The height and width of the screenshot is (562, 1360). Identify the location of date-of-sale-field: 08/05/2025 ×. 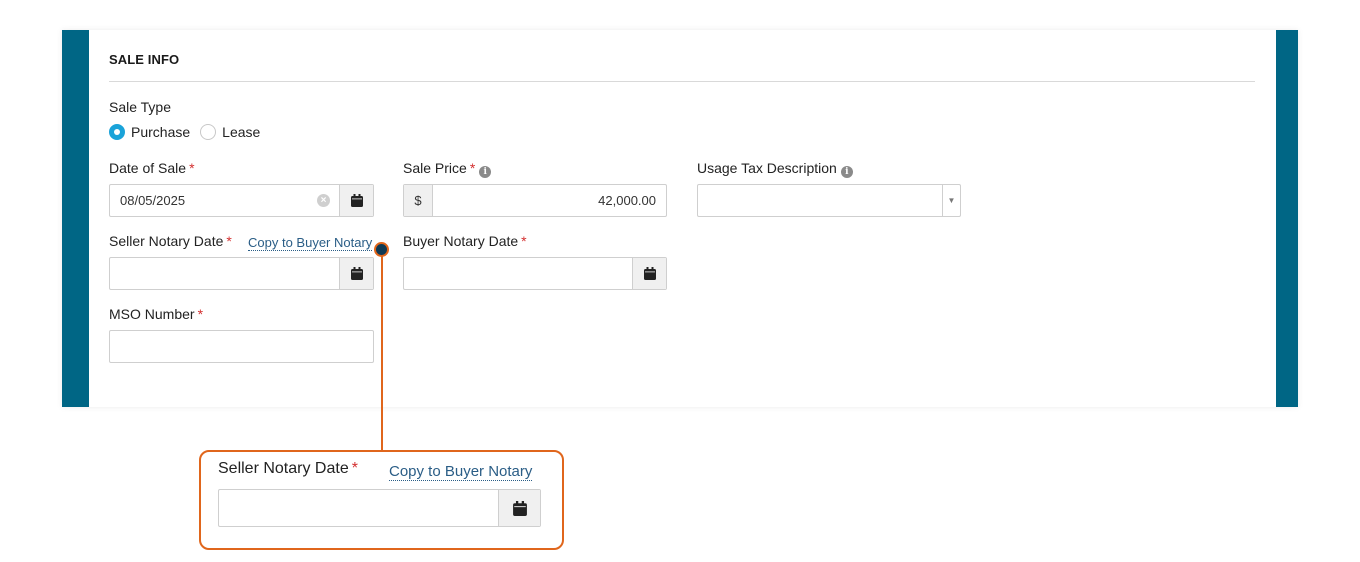
(241, 200).